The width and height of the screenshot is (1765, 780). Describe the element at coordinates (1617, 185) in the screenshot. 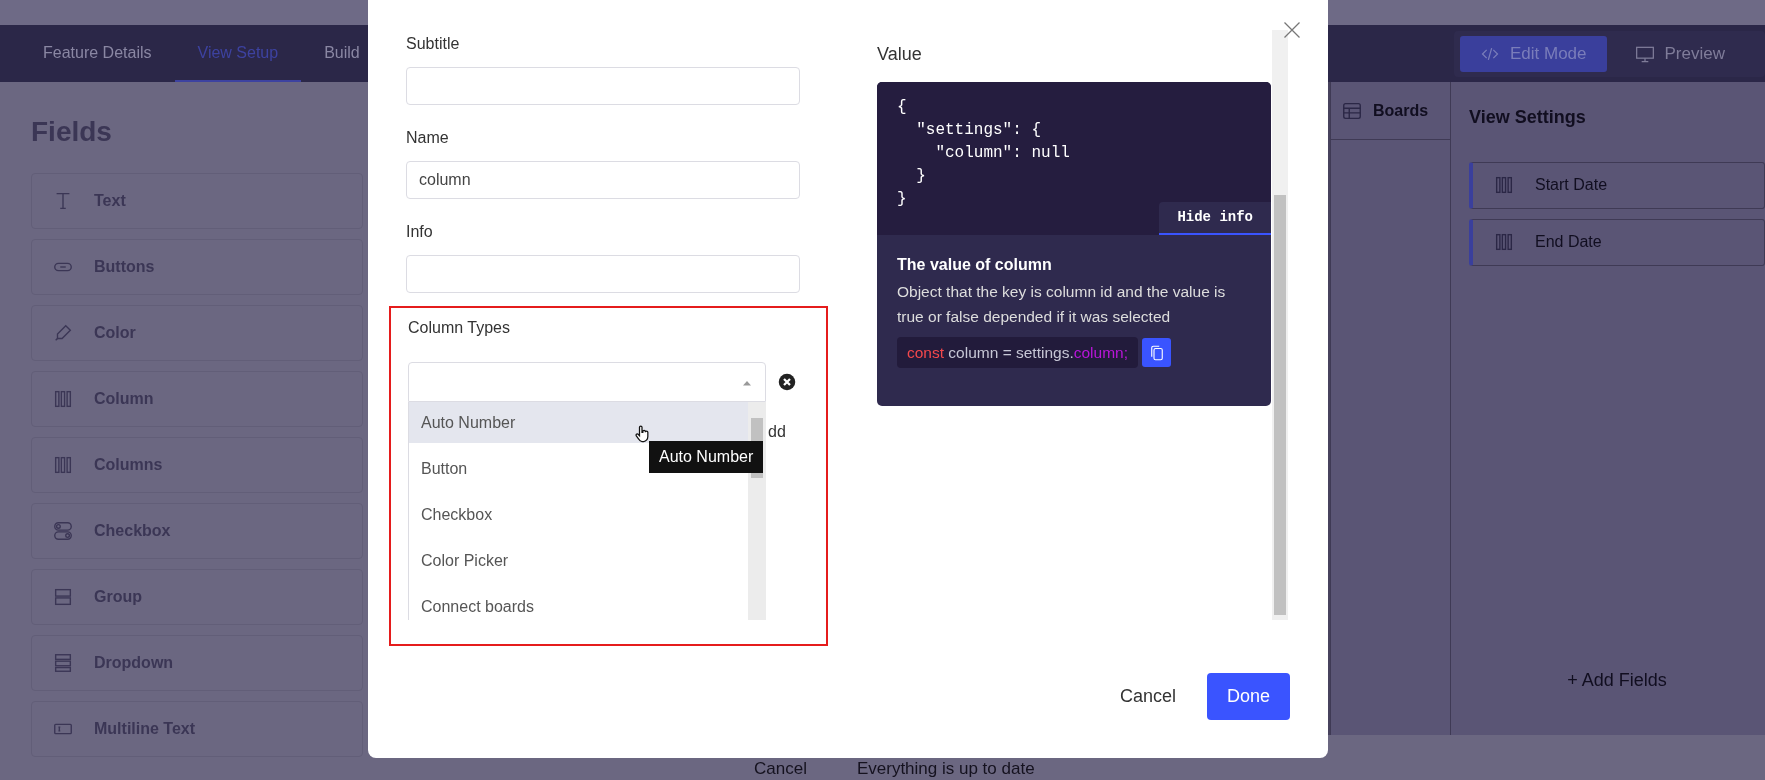

I see `setting-item: Start Date` at that location.